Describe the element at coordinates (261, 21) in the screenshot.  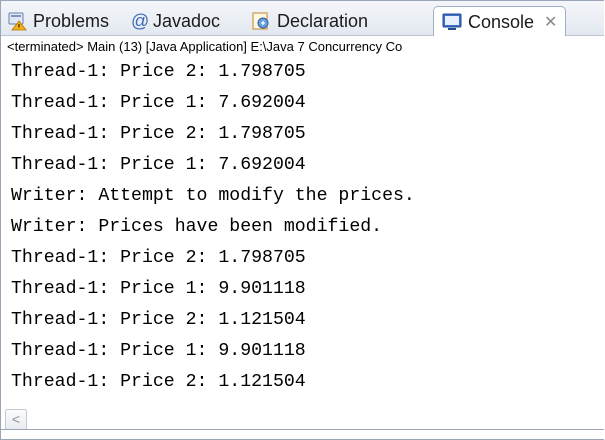
I see `declaration-icon` at that location.